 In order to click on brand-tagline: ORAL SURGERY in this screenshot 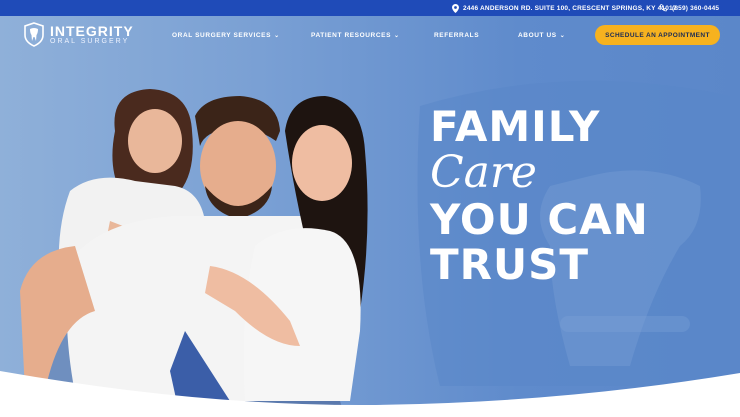, I will do `click(90, 41)`.